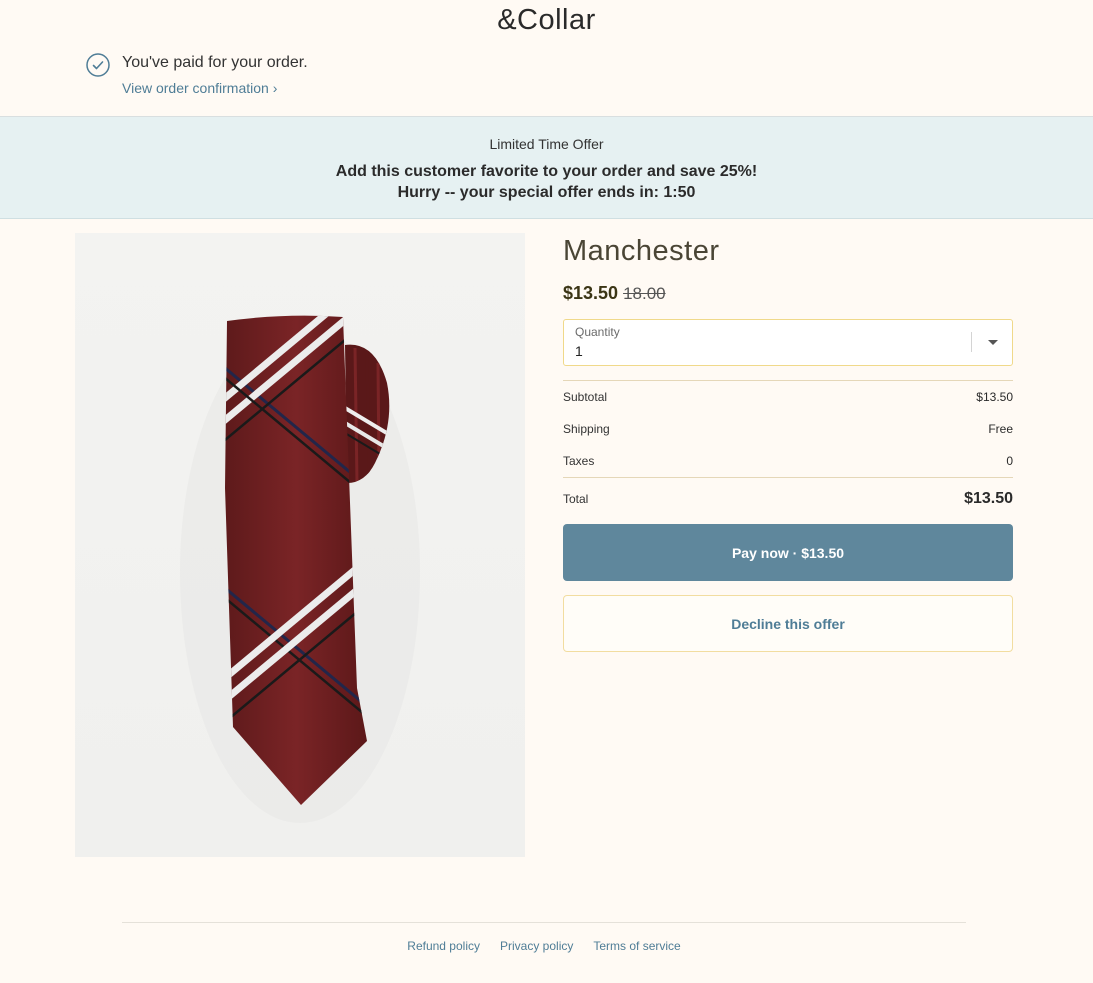 This screenshot has width=1093, height=983. What do you see at coordinates (788, 623) in the screenshot?
I see `decline-offer-button: Decline this offer` at bounding box center [788, 623].